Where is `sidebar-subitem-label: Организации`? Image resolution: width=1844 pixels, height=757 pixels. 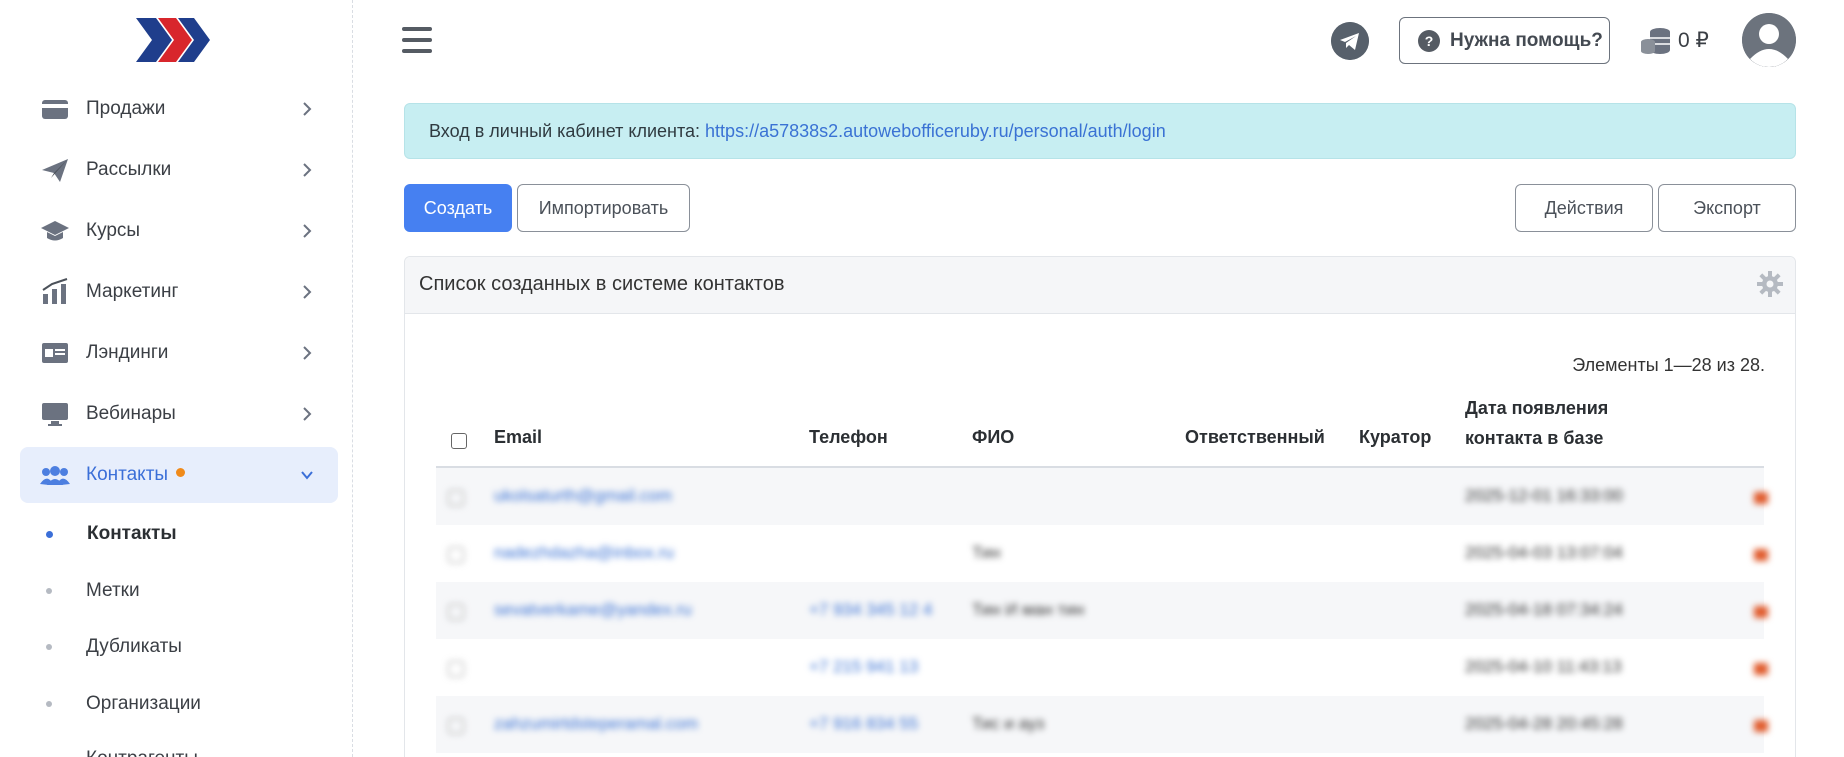
sidebar-subitem-label: Организации is located at coordinates (143, 703).